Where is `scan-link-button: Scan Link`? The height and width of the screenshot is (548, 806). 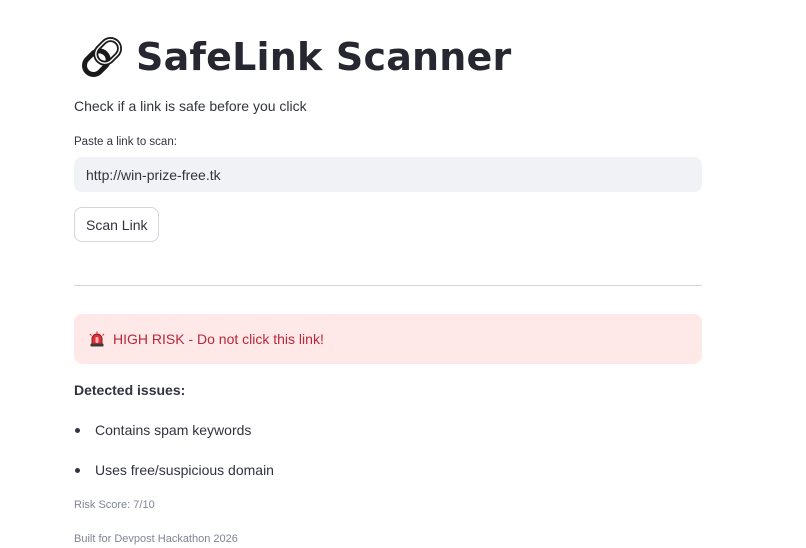 scan-link-button: Scan Link is located at coordinates (117, 224).